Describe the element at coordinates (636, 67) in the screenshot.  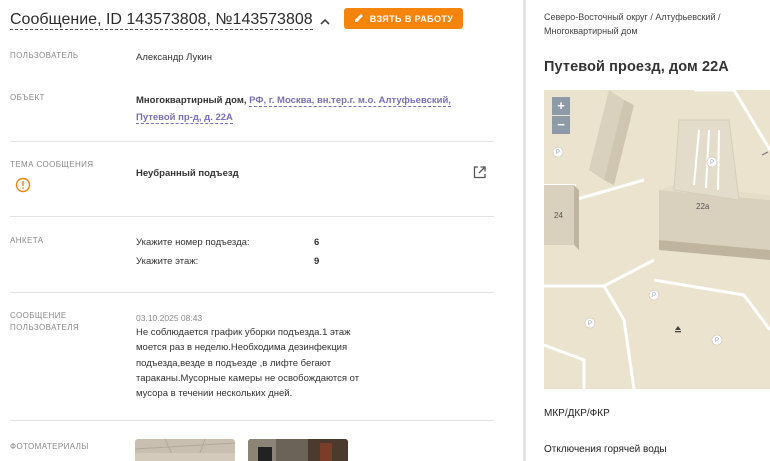
I see `object-title: Путевой проезд, дом 22А` at that location.